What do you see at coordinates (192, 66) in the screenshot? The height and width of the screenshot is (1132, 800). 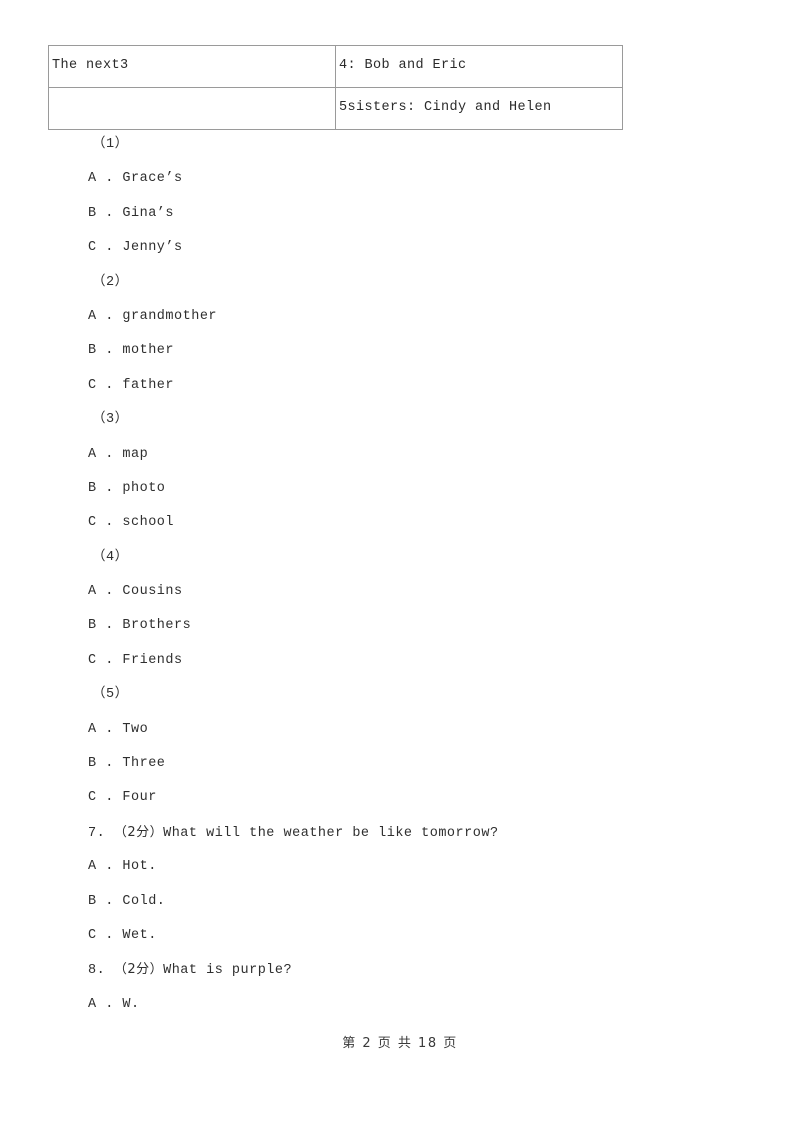 I see `table-cell-left: The next3` at bounding box center [192, 66].